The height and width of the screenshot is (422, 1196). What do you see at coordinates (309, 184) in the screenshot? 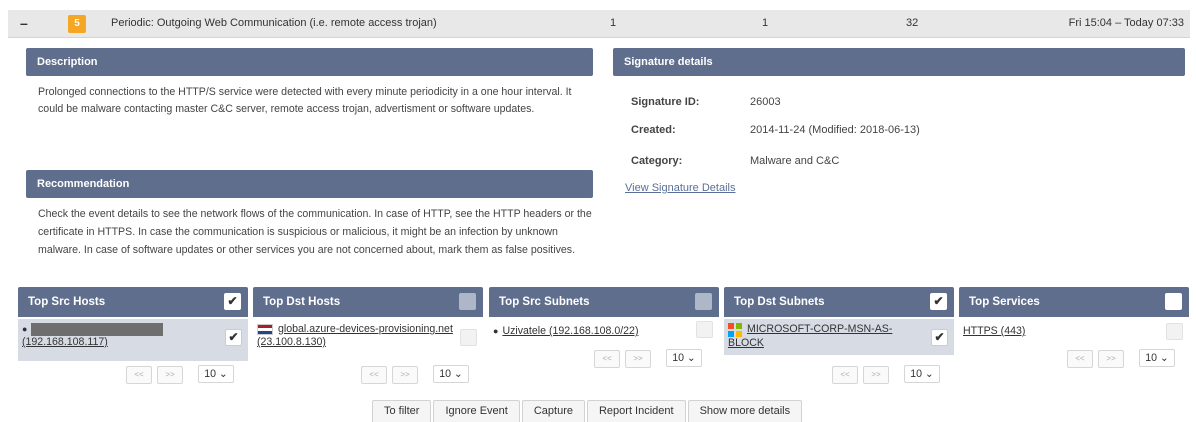
I see `recommendation-header: Recommendation` at bounding box center [309, 184].